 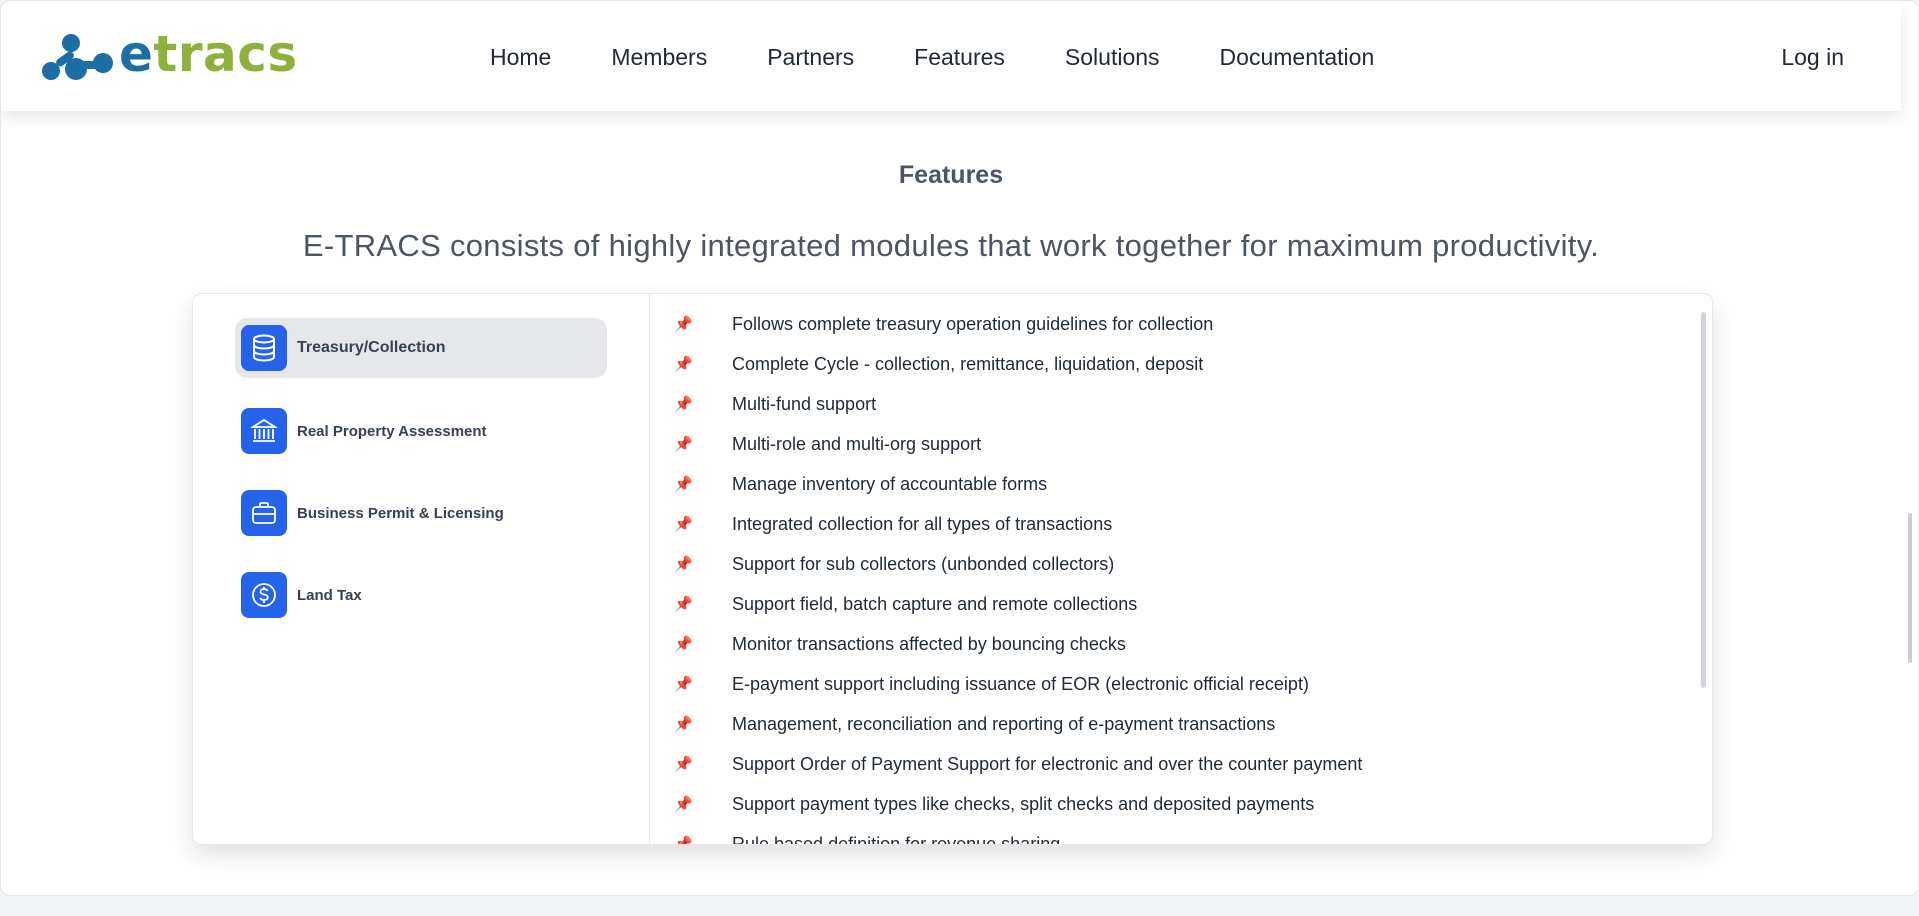 What do you see at coordinates (951, 175) in the screenshot?
I see `section-label: Features` at bounding box center [951, 175].